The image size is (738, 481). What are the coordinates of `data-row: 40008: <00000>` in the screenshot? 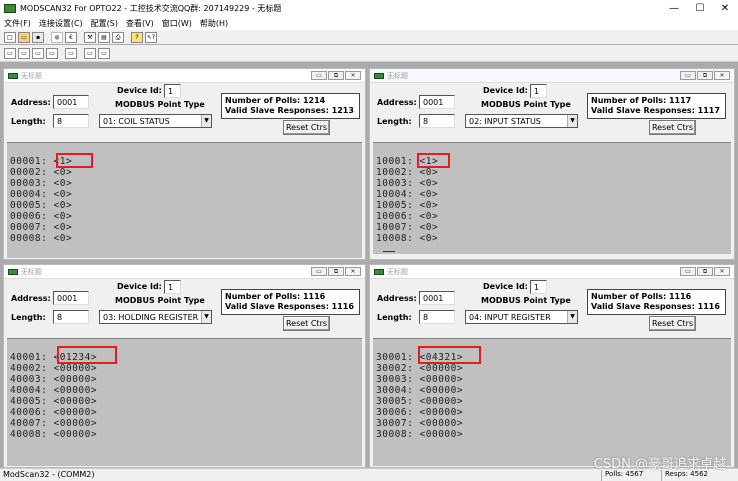 It's located at (53, 434).